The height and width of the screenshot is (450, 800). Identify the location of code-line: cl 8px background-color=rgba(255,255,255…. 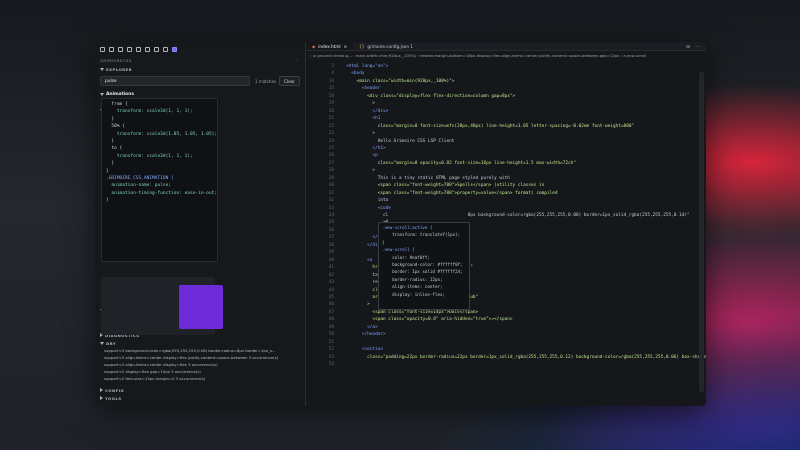
(518, 215).